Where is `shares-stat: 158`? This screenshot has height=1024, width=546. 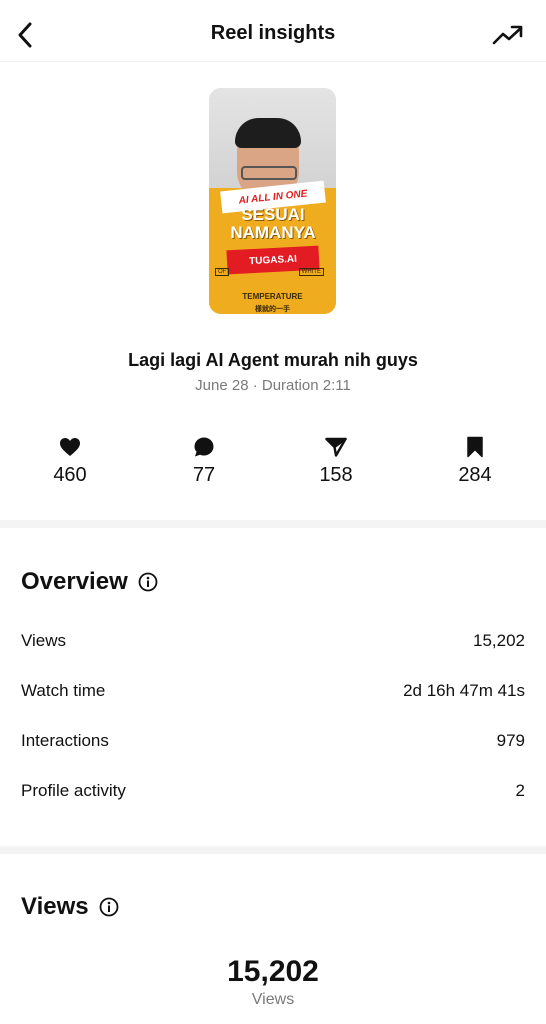
shares-stat: 158 is located at coordinates (336, 461).